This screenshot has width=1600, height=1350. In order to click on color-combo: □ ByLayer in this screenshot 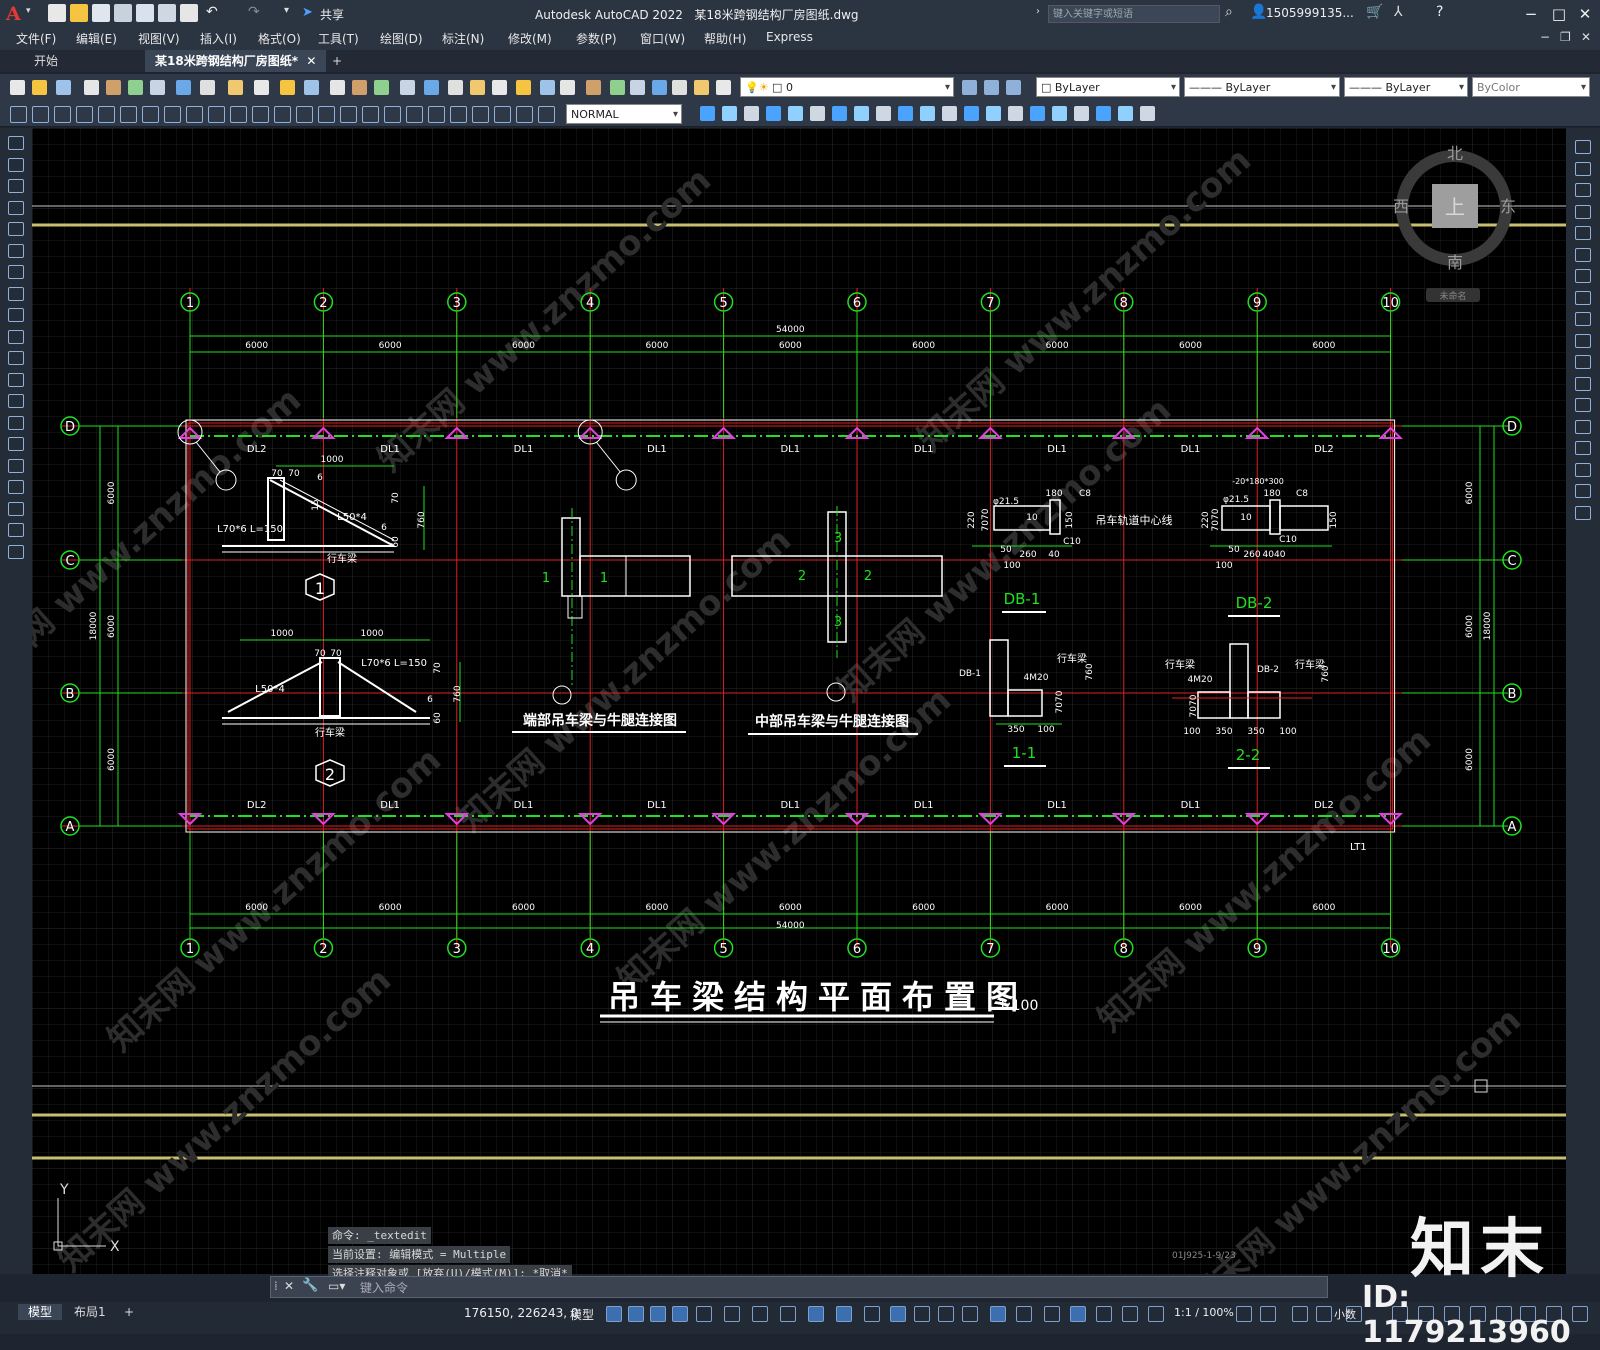, I will do `click(1108, 87)`.